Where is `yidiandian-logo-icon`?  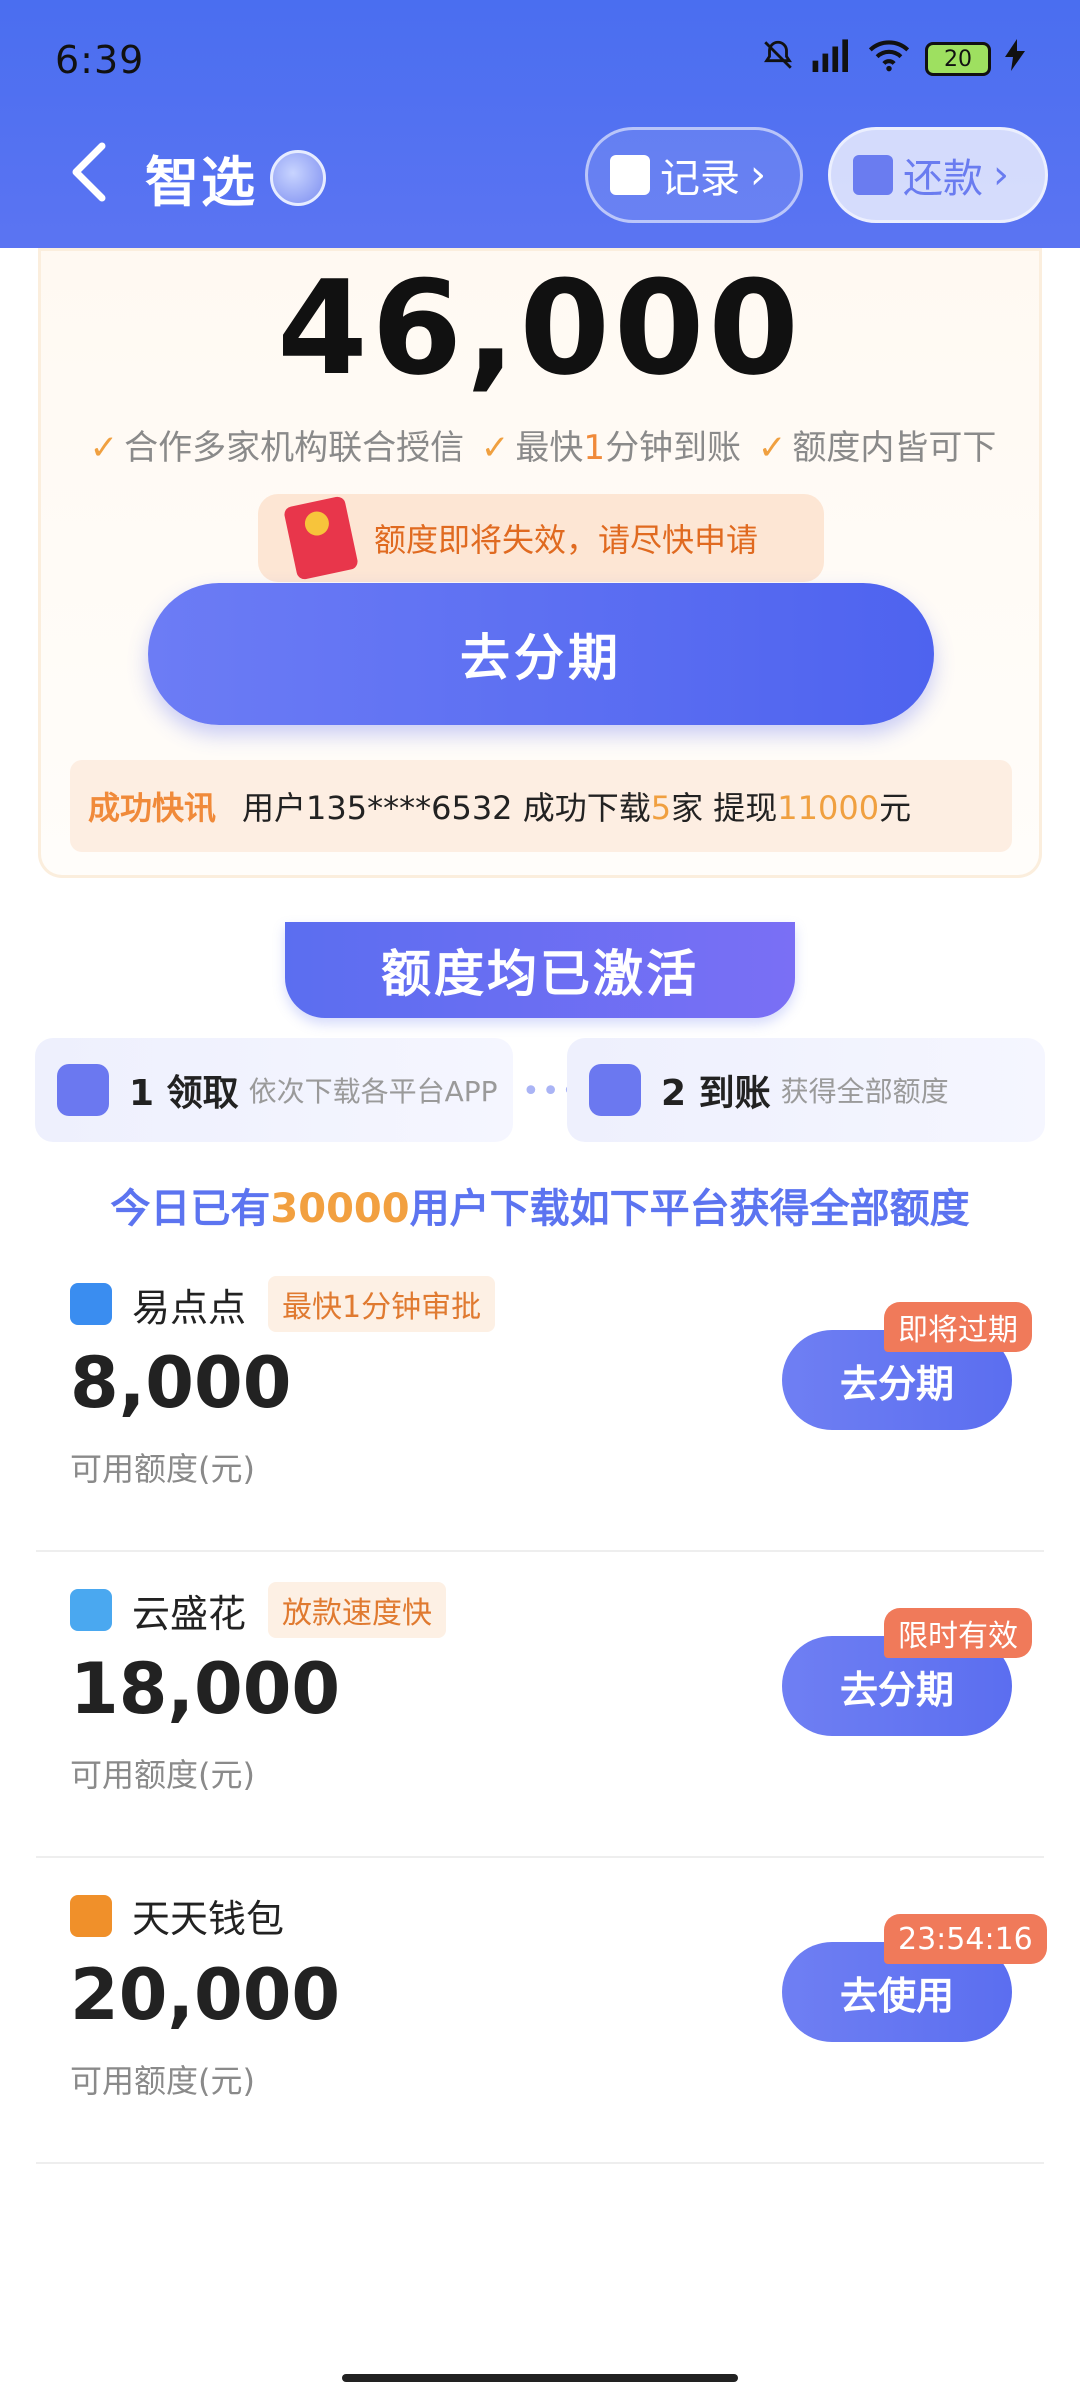 yidiandian-logo-icon is located at coordinates (91, 1304).